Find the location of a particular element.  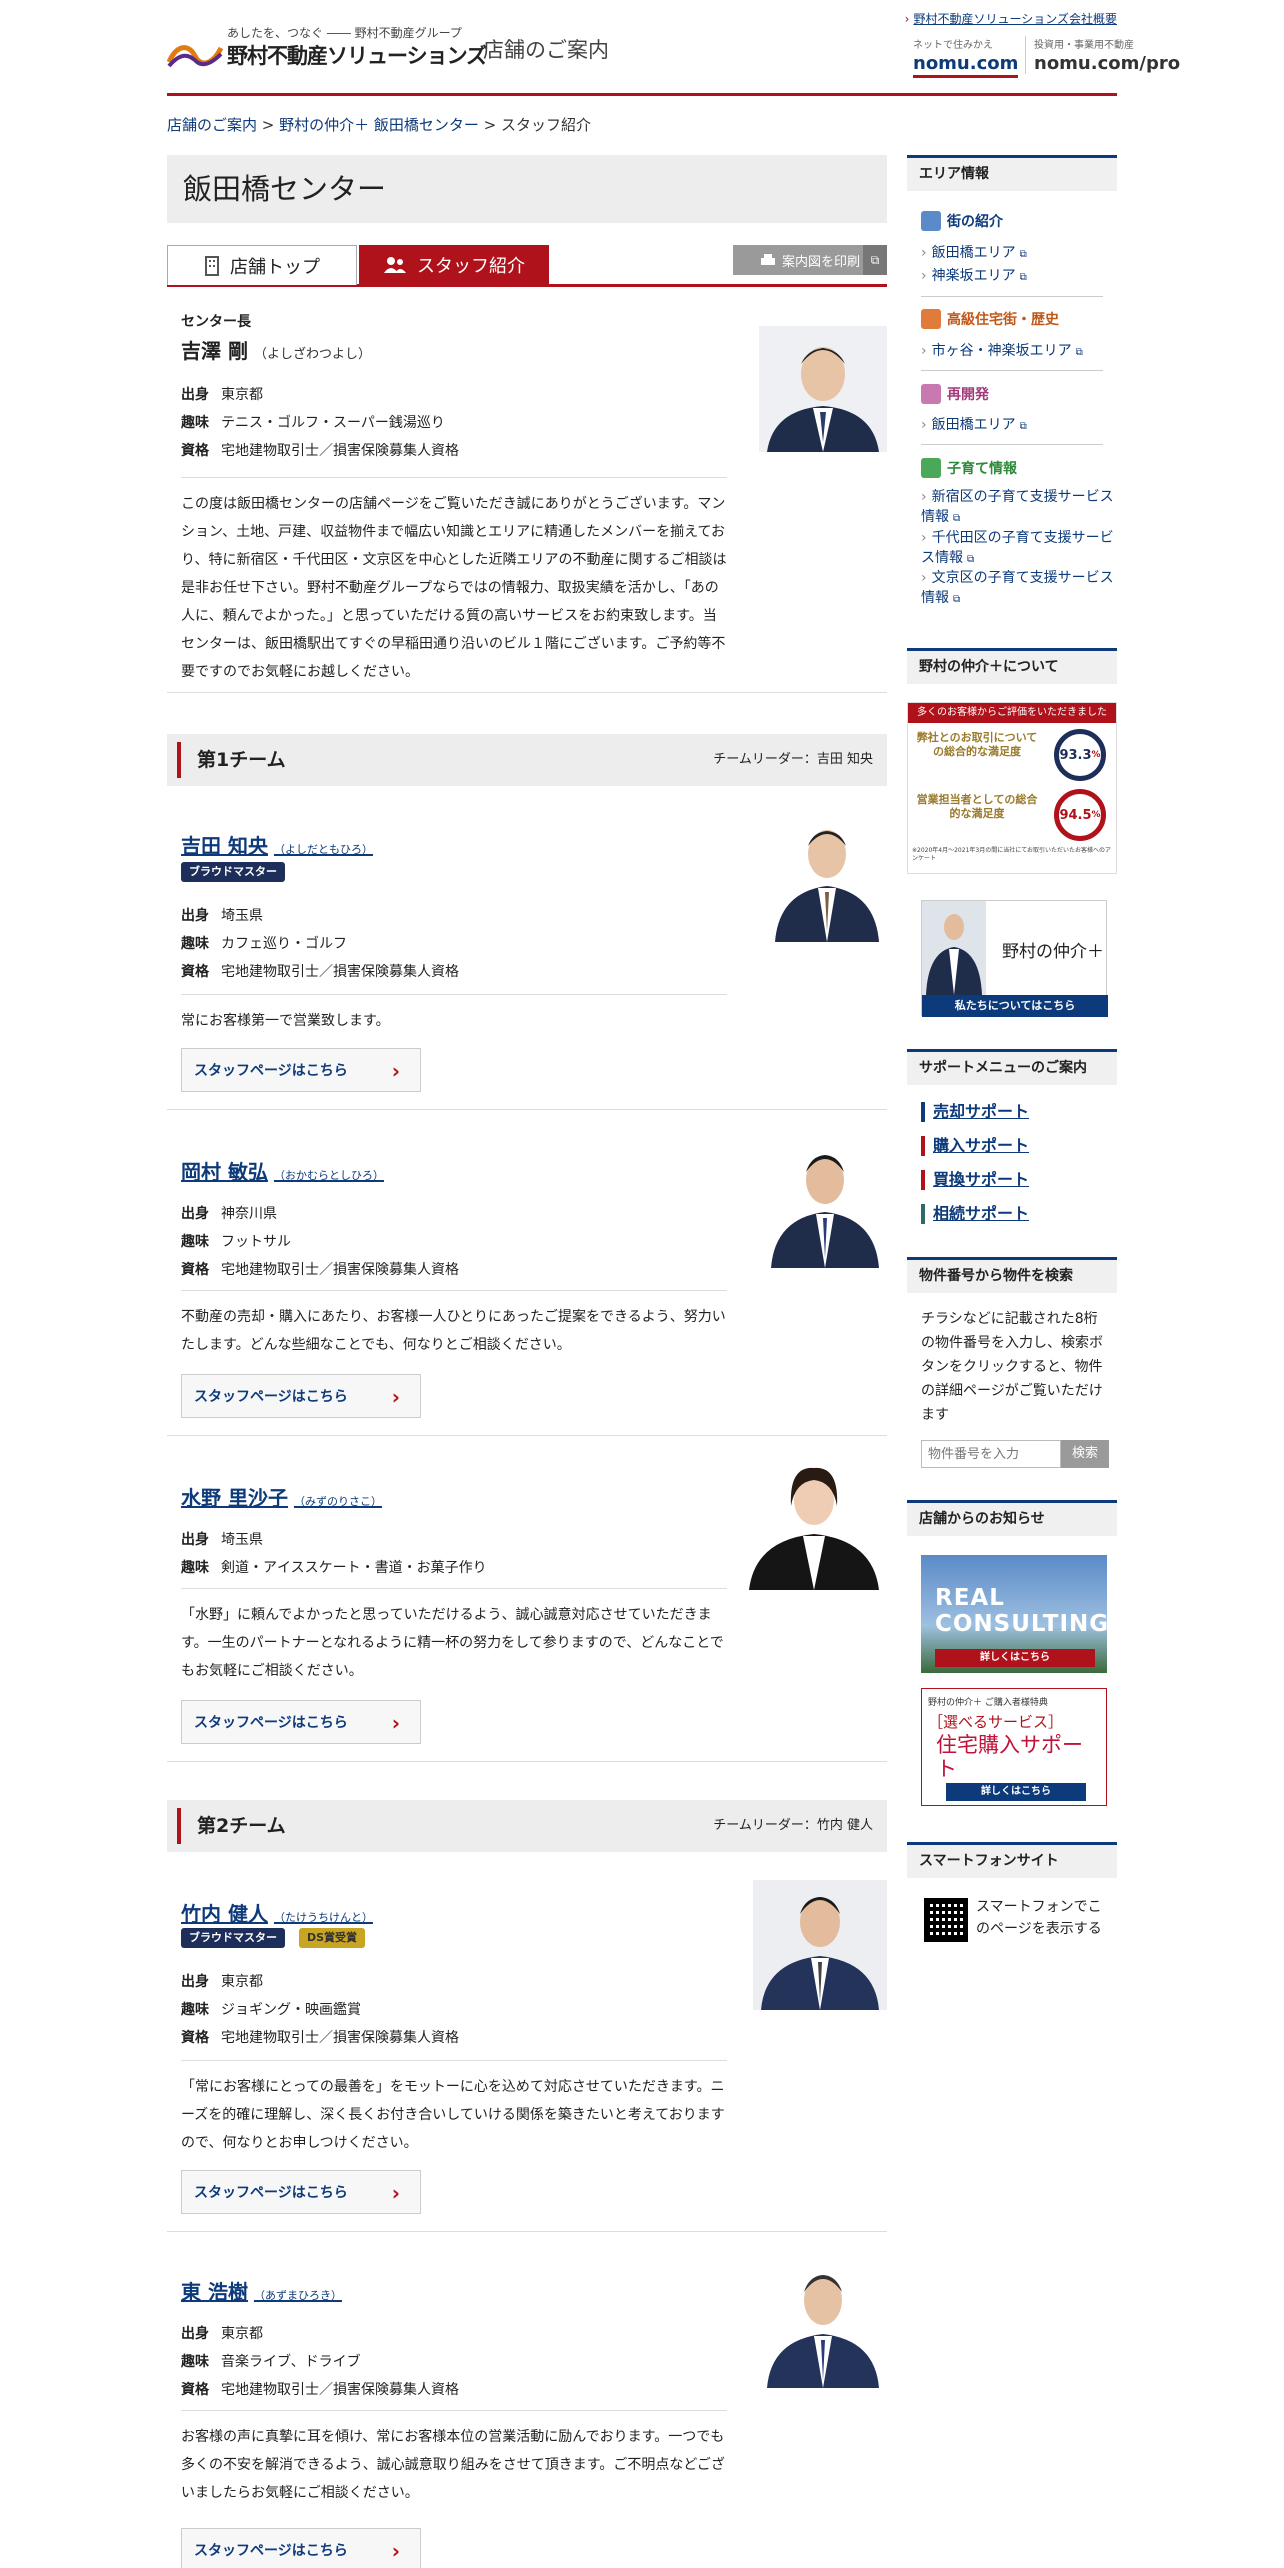

real-consulting-link: 詳しくはこちら is located at coordinates (1015, 1658).